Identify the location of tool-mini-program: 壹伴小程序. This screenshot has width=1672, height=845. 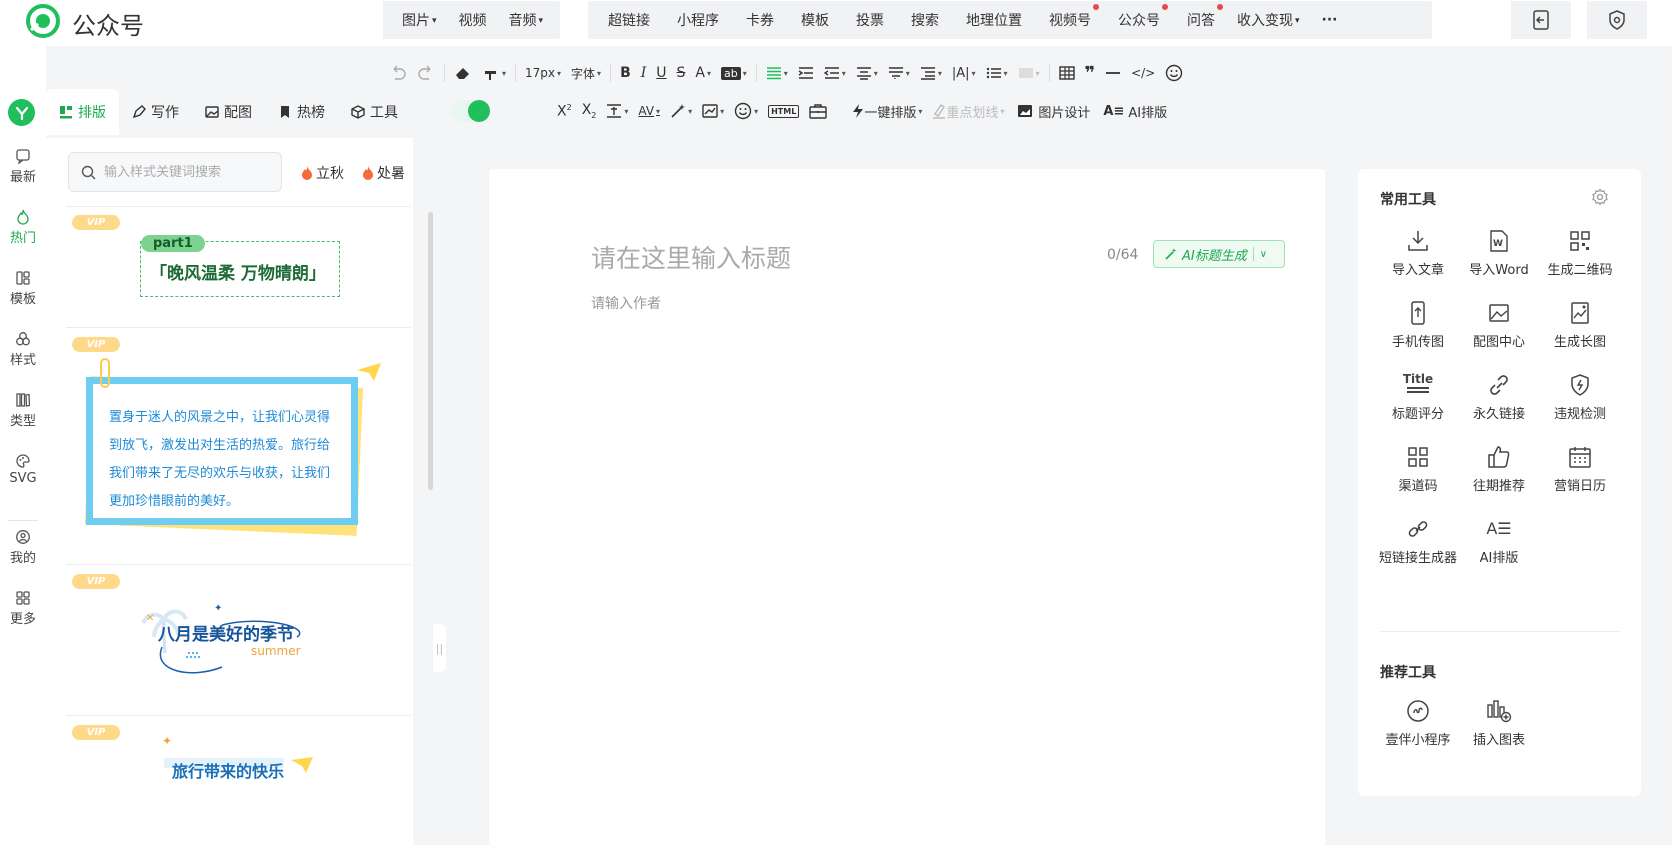
(1418, 723).